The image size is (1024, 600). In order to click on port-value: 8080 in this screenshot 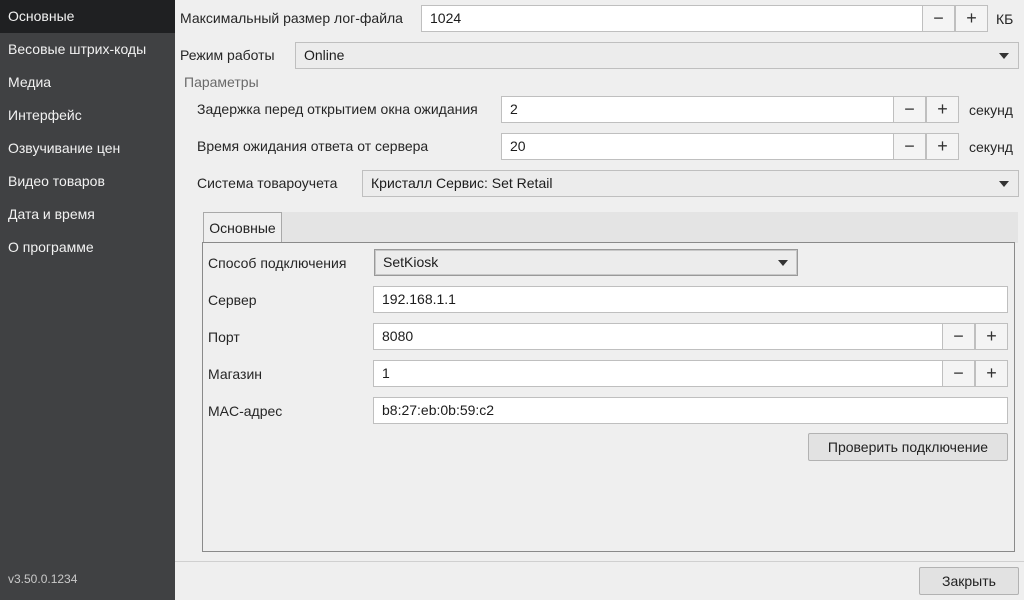, I will do `click(398, 336)`.